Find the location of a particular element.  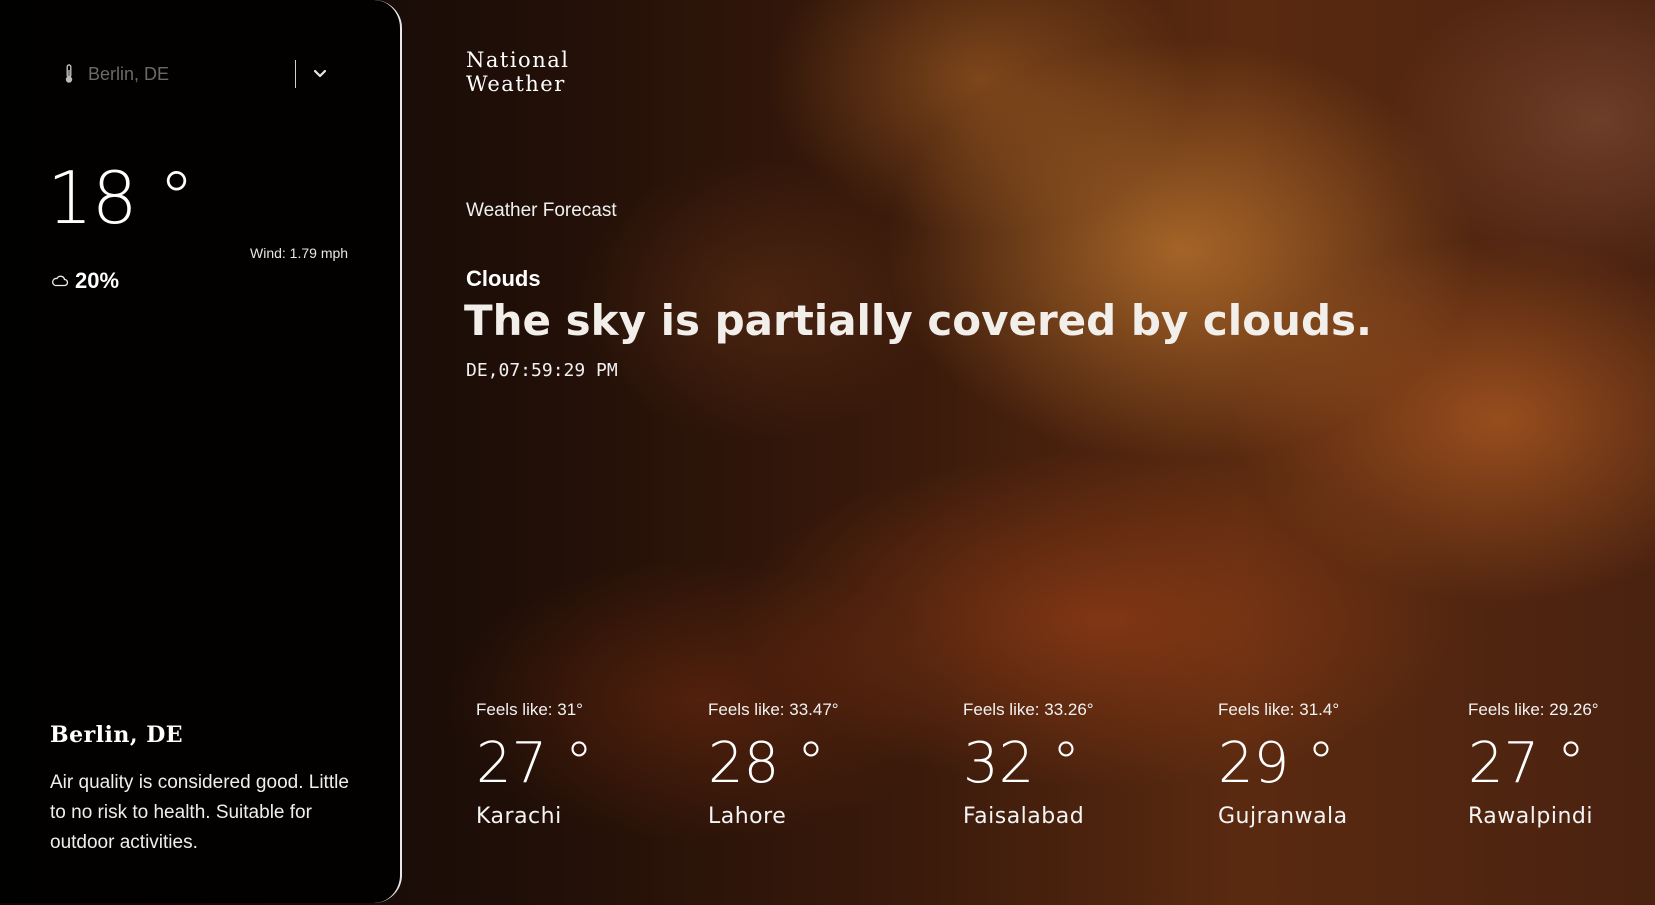

city-card-karachi: Feels like: 31° 27 ° Karachi is located at coordinates (586, 764).